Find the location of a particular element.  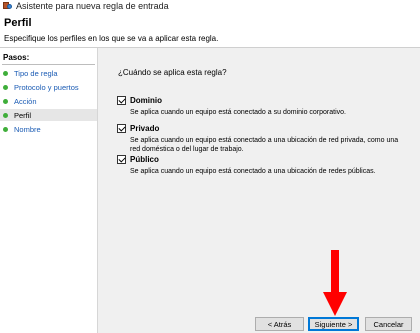

step-accion: Acción is located at coordinates (48, 101).